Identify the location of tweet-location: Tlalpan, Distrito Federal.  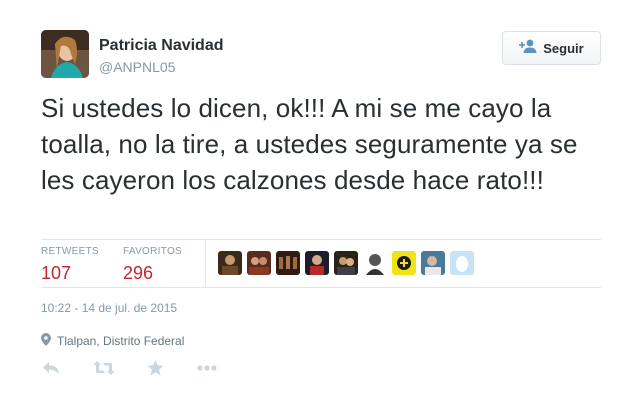
(112, 341).